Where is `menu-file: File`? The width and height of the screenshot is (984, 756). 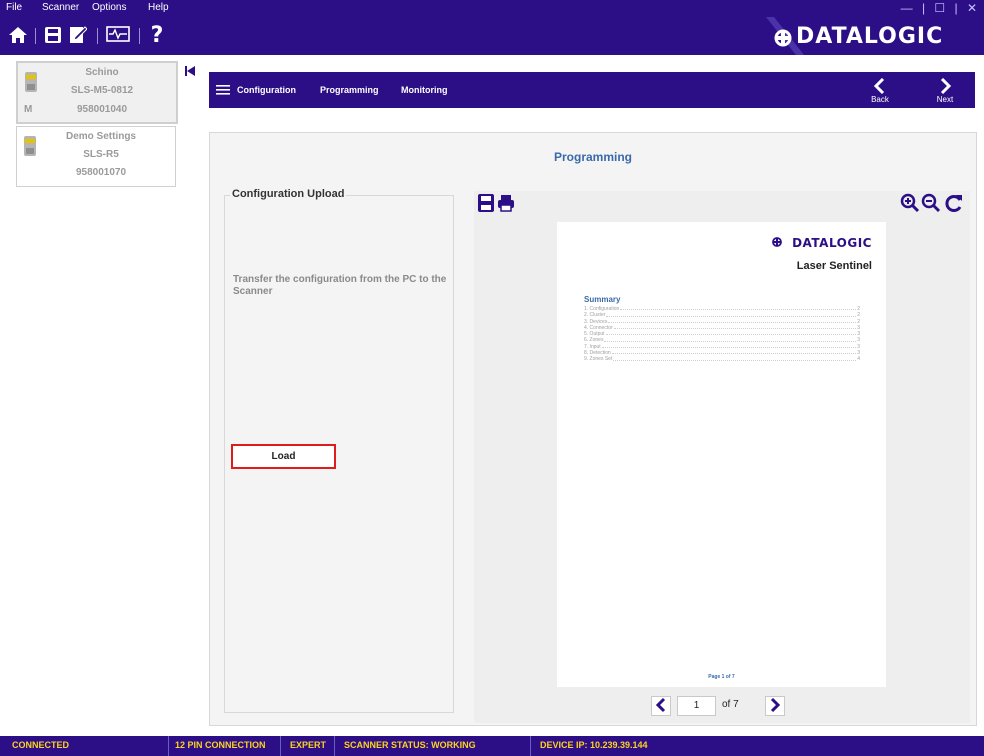
menu-file: File is located at coordinates (14, 7).